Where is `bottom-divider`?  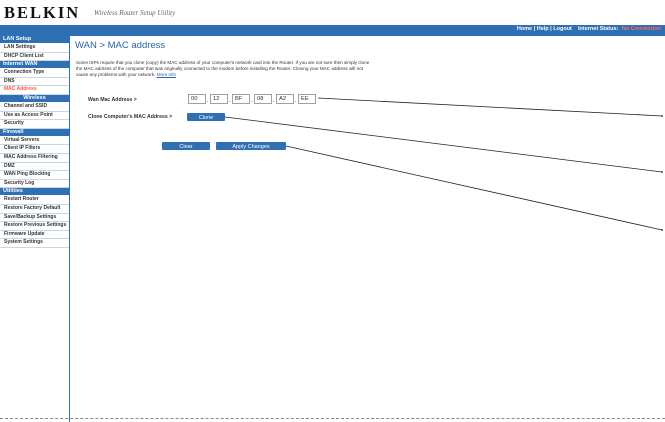
bottom-divider is located at coordinates (332, 418).